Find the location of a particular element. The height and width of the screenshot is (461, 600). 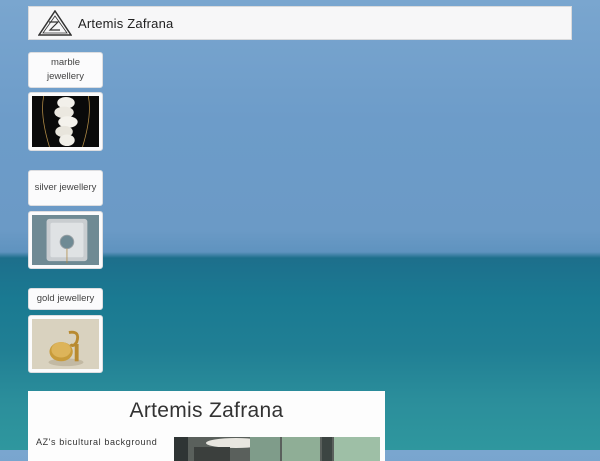

marble-pendant-image is located at coordinates (65, 121).